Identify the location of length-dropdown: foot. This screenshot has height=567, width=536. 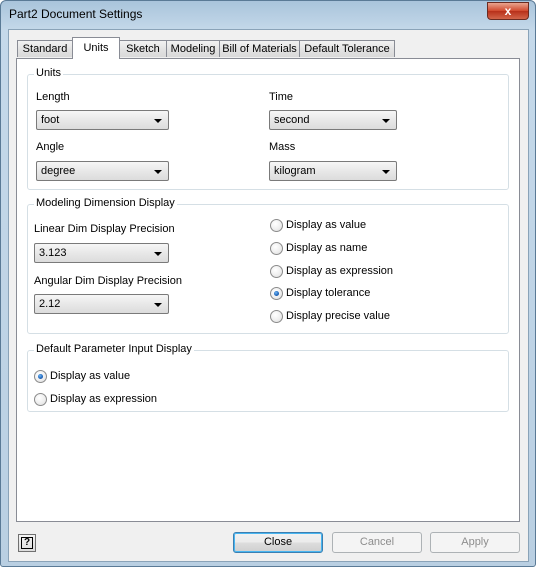
(102, 120).